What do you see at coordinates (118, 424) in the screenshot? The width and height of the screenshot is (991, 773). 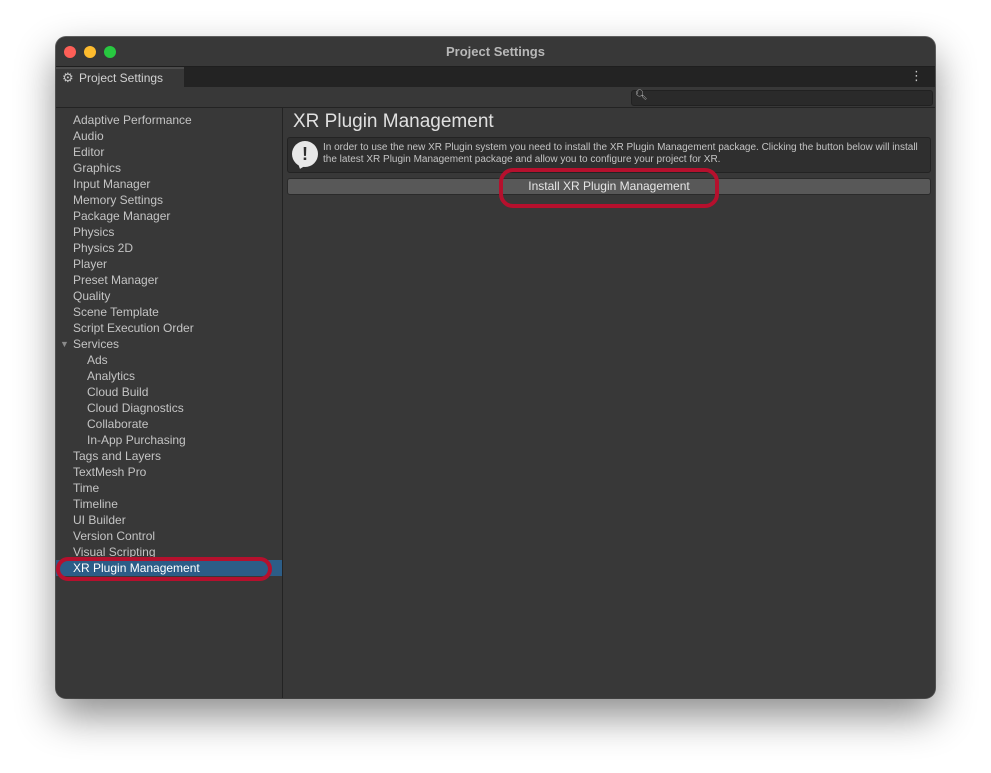 I see `sidebar-item-label: Collaborate` at bounding box center [118, 424].